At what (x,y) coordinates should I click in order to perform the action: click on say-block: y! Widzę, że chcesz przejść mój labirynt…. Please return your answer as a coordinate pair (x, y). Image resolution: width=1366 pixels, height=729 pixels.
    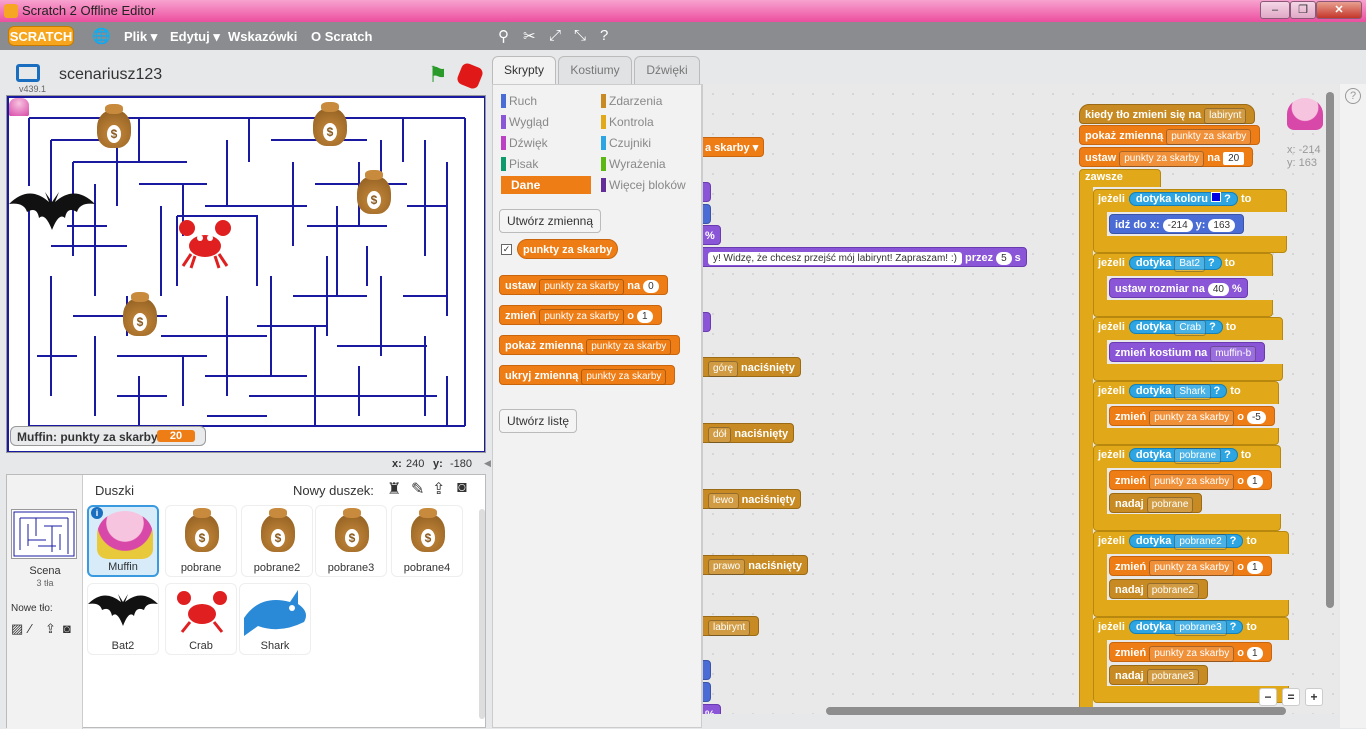
    Looking at the image, I should click on (865, 257).